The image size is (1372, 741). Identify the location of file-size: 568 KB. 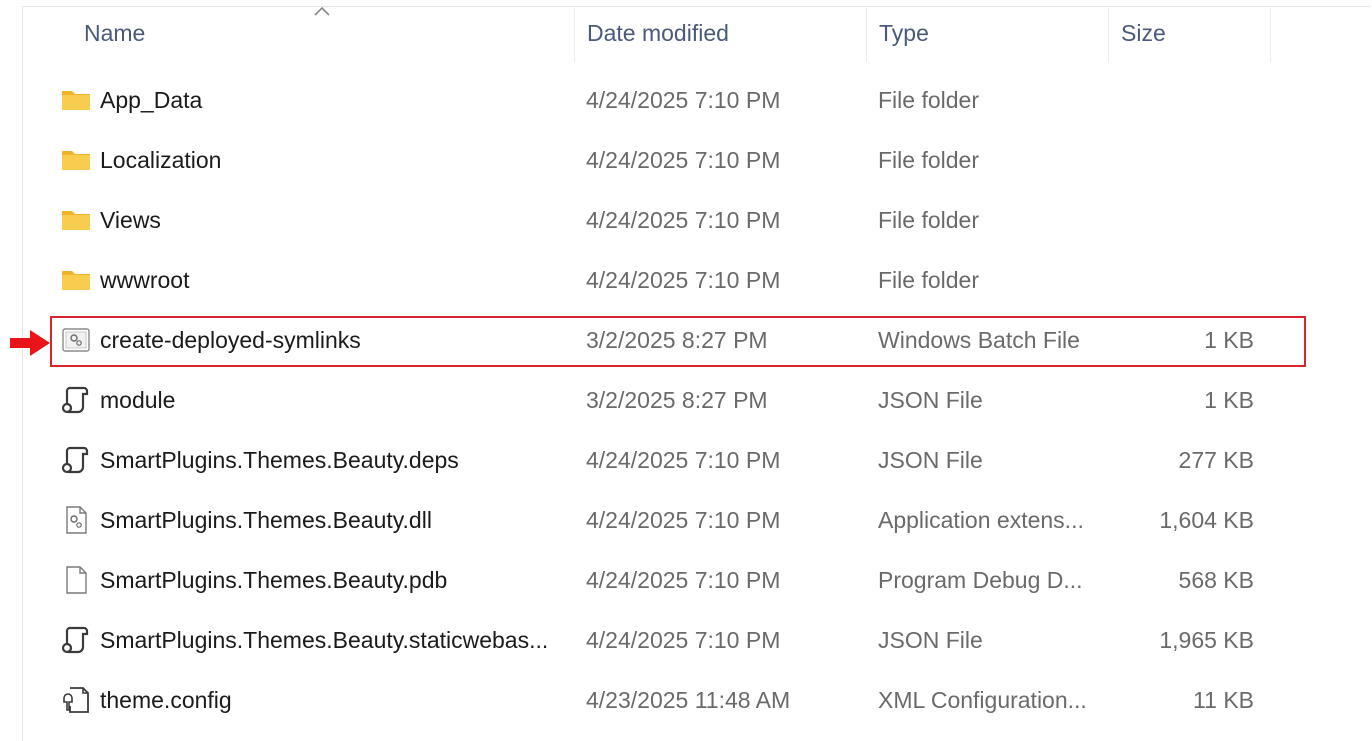
(1216, 580).